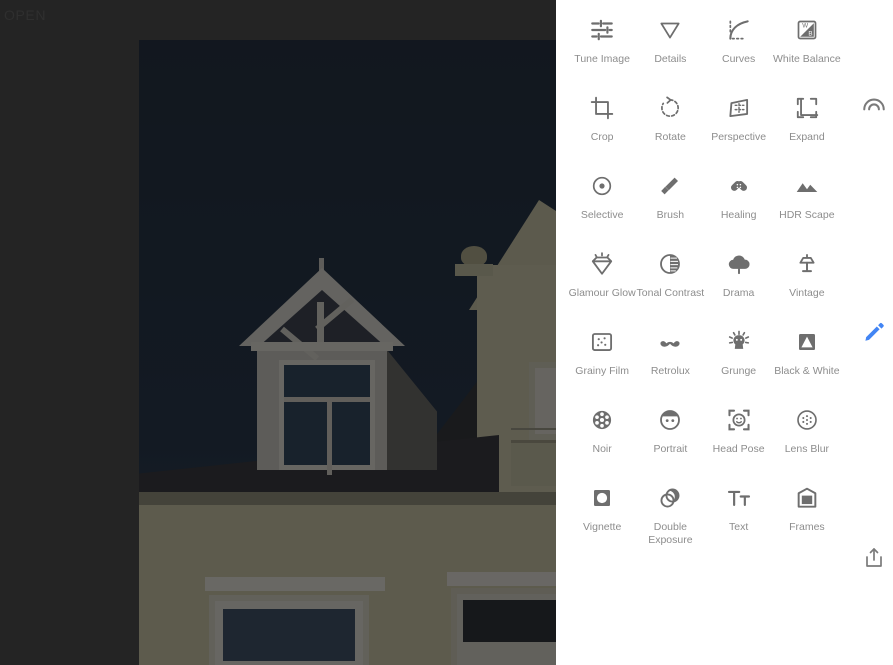 This screenshot has width=893, height=665. I want to click on tool-rotate: Rotate, so click(670, 125).